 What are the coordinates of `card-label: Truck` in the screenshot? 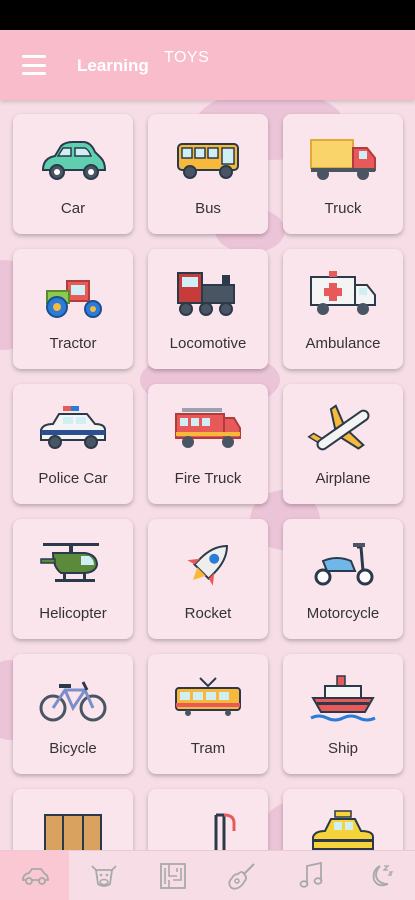 It's located at (343, 208).